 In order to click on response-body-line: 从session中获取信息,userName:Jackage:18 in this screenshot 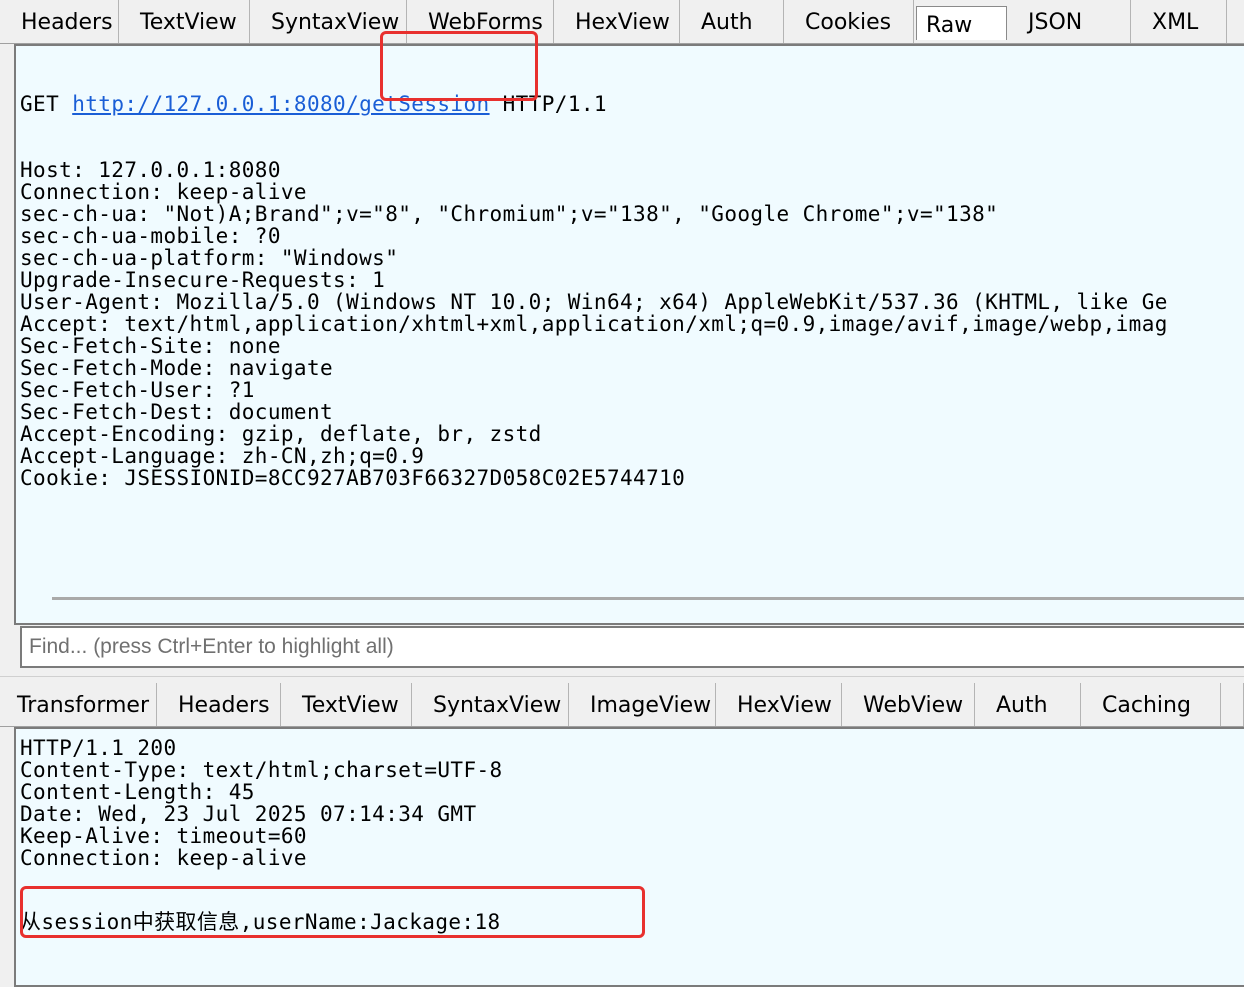, I will do `click(260, 922)`.